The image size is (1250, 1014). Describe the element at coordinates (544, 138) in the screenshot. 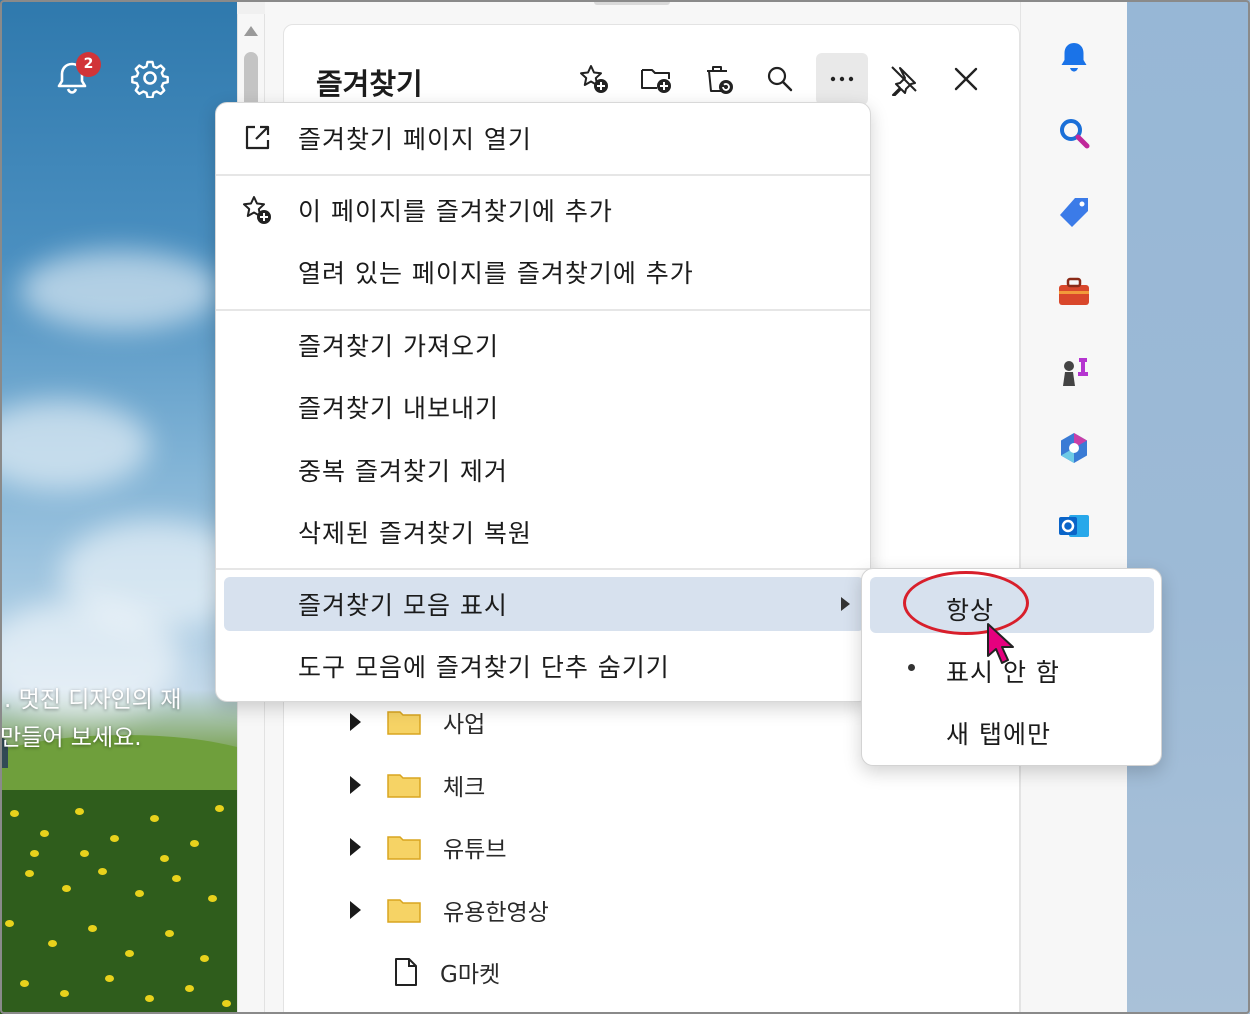

I see `open-favorites-page-item: 즐겨찾기 페이지 열기` at that location.